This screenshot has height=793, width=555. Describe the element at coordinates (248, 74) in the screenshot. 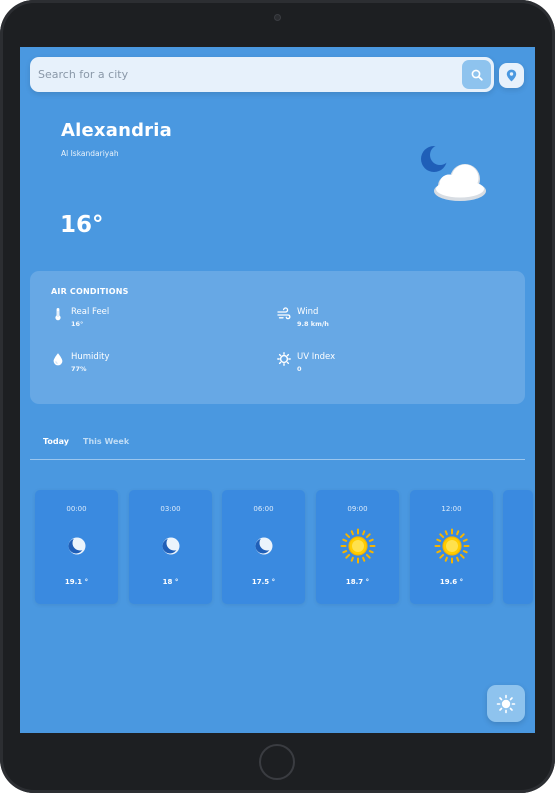

I see `search-input` at that location.